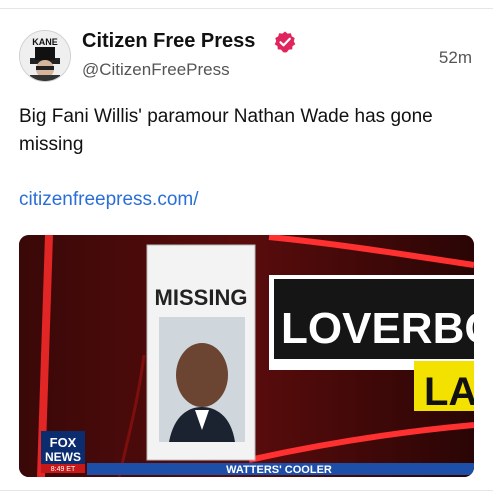  What do you see at coordinates (109, 200) in the screenshot?
I see `post-link: citizenfreepress.com/` at bounding box center [109, 200].